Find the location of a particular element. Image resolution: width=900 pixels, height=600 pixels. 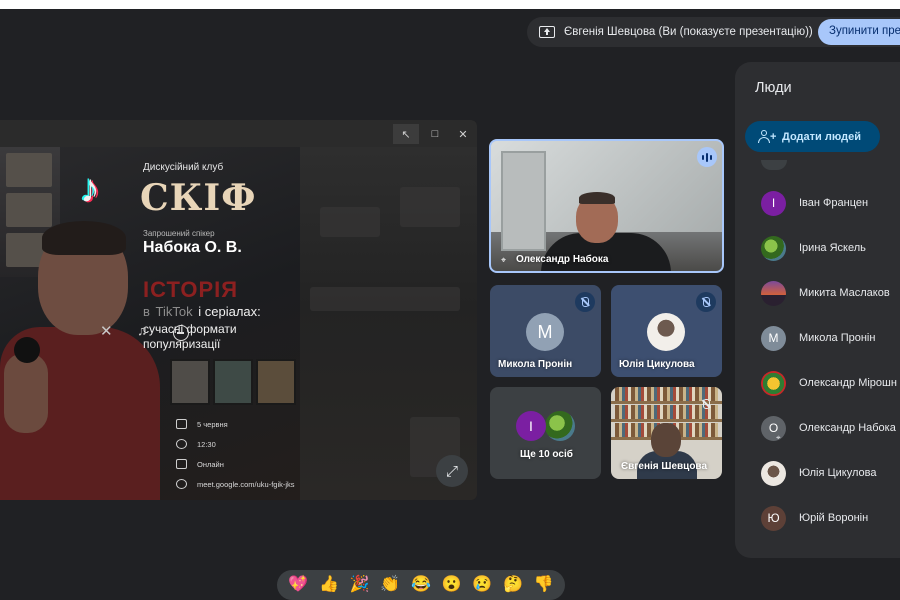

poster-time-row: 12:30 is located at coordinates (196, 444).